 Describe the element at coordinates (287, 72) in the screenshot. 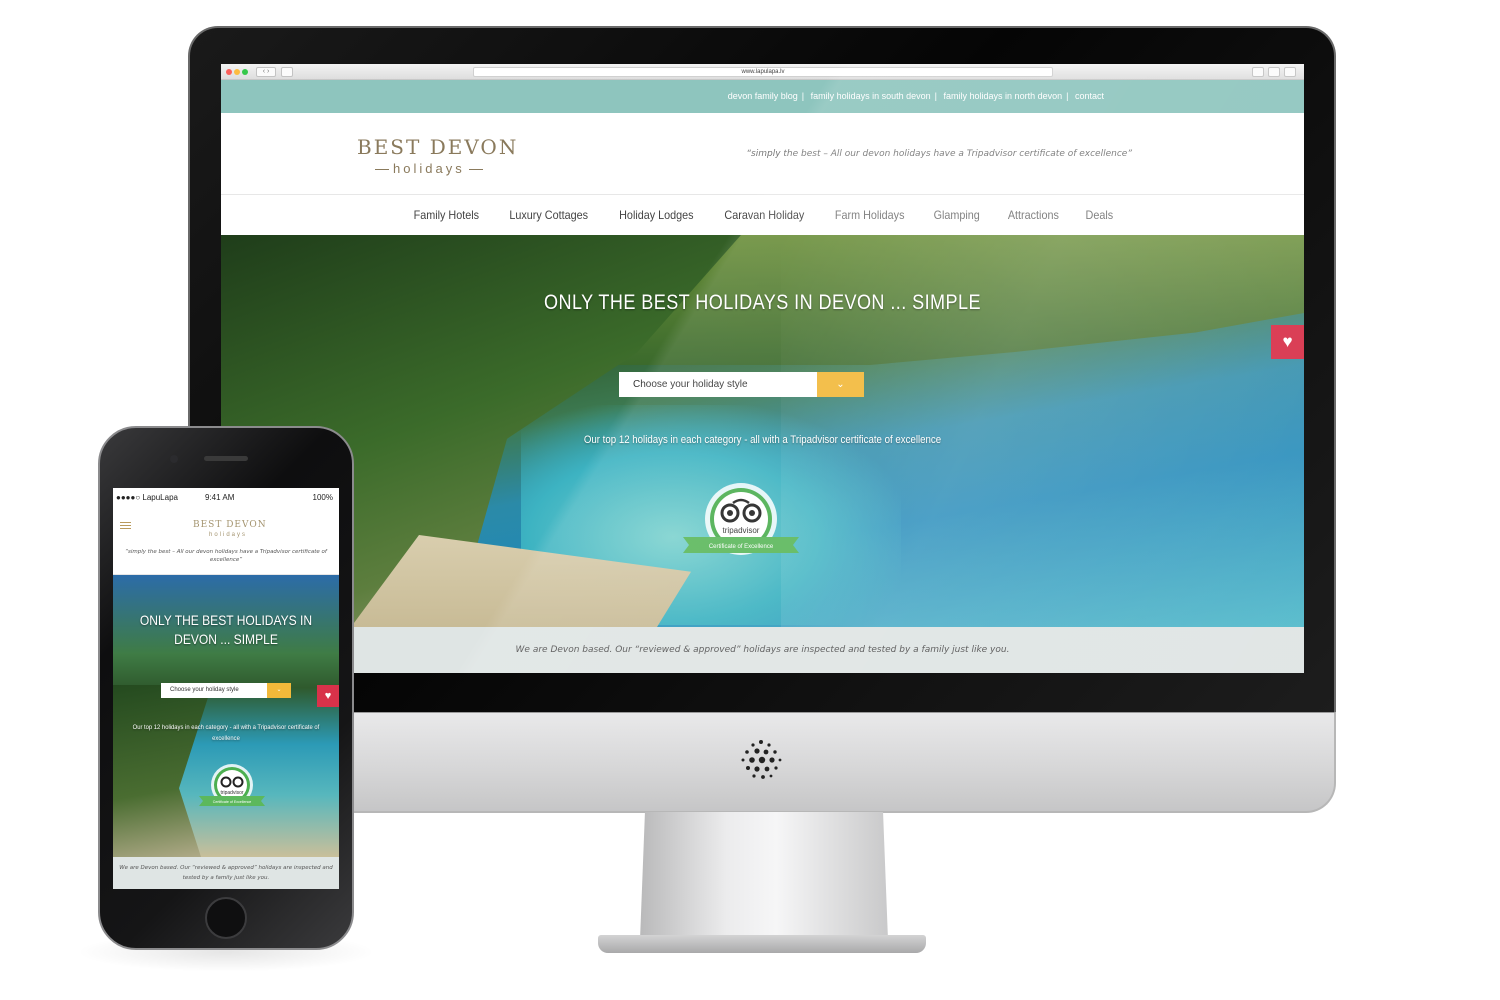

I see `sidebar-toggle-icon` at that location.